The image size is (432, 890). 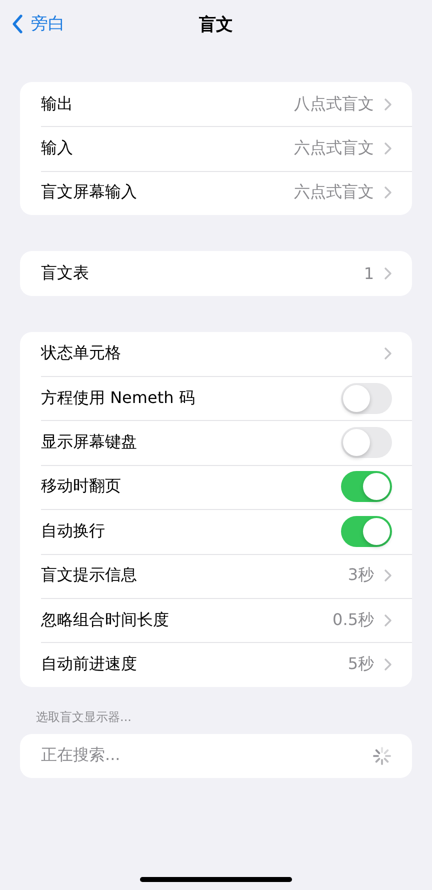 I want to click on row-value: 0.5秒, so click(x=353, y=620).